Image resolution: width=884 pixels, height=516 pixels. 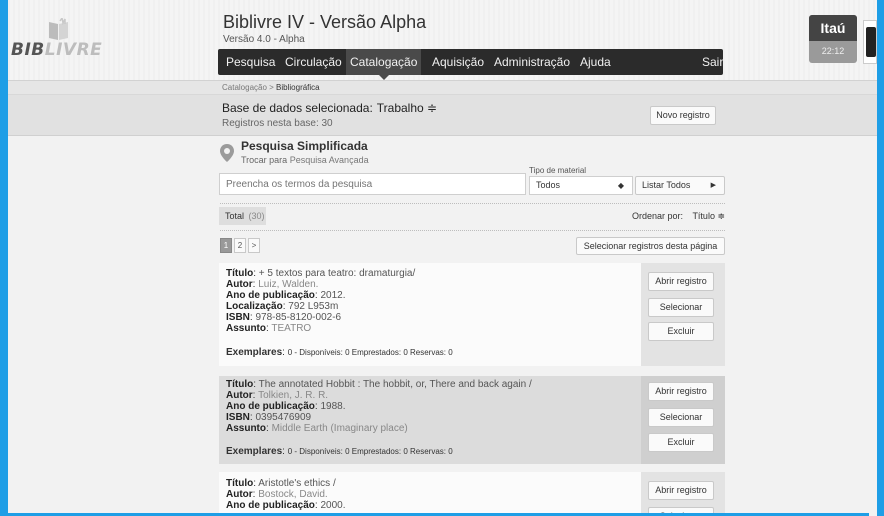 I want to click on search-input, so click(x=372, y=184).